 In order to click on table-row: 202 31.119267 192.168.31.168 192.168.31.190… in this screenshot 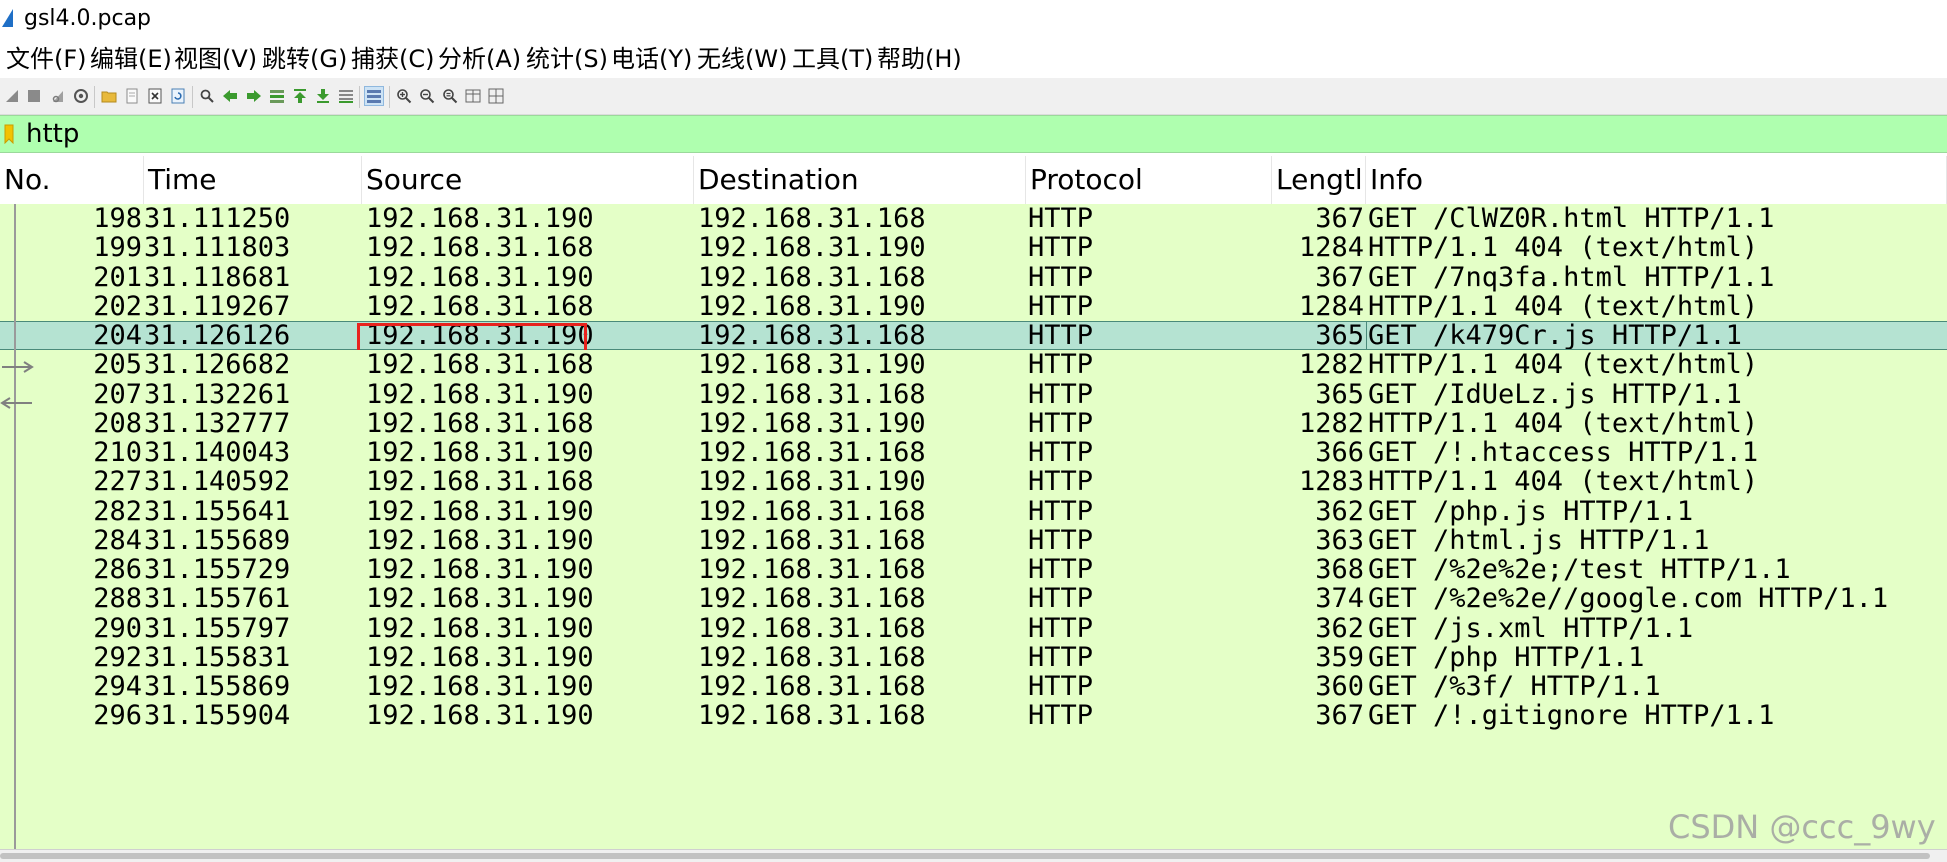, I will do `click(973, 306)`.